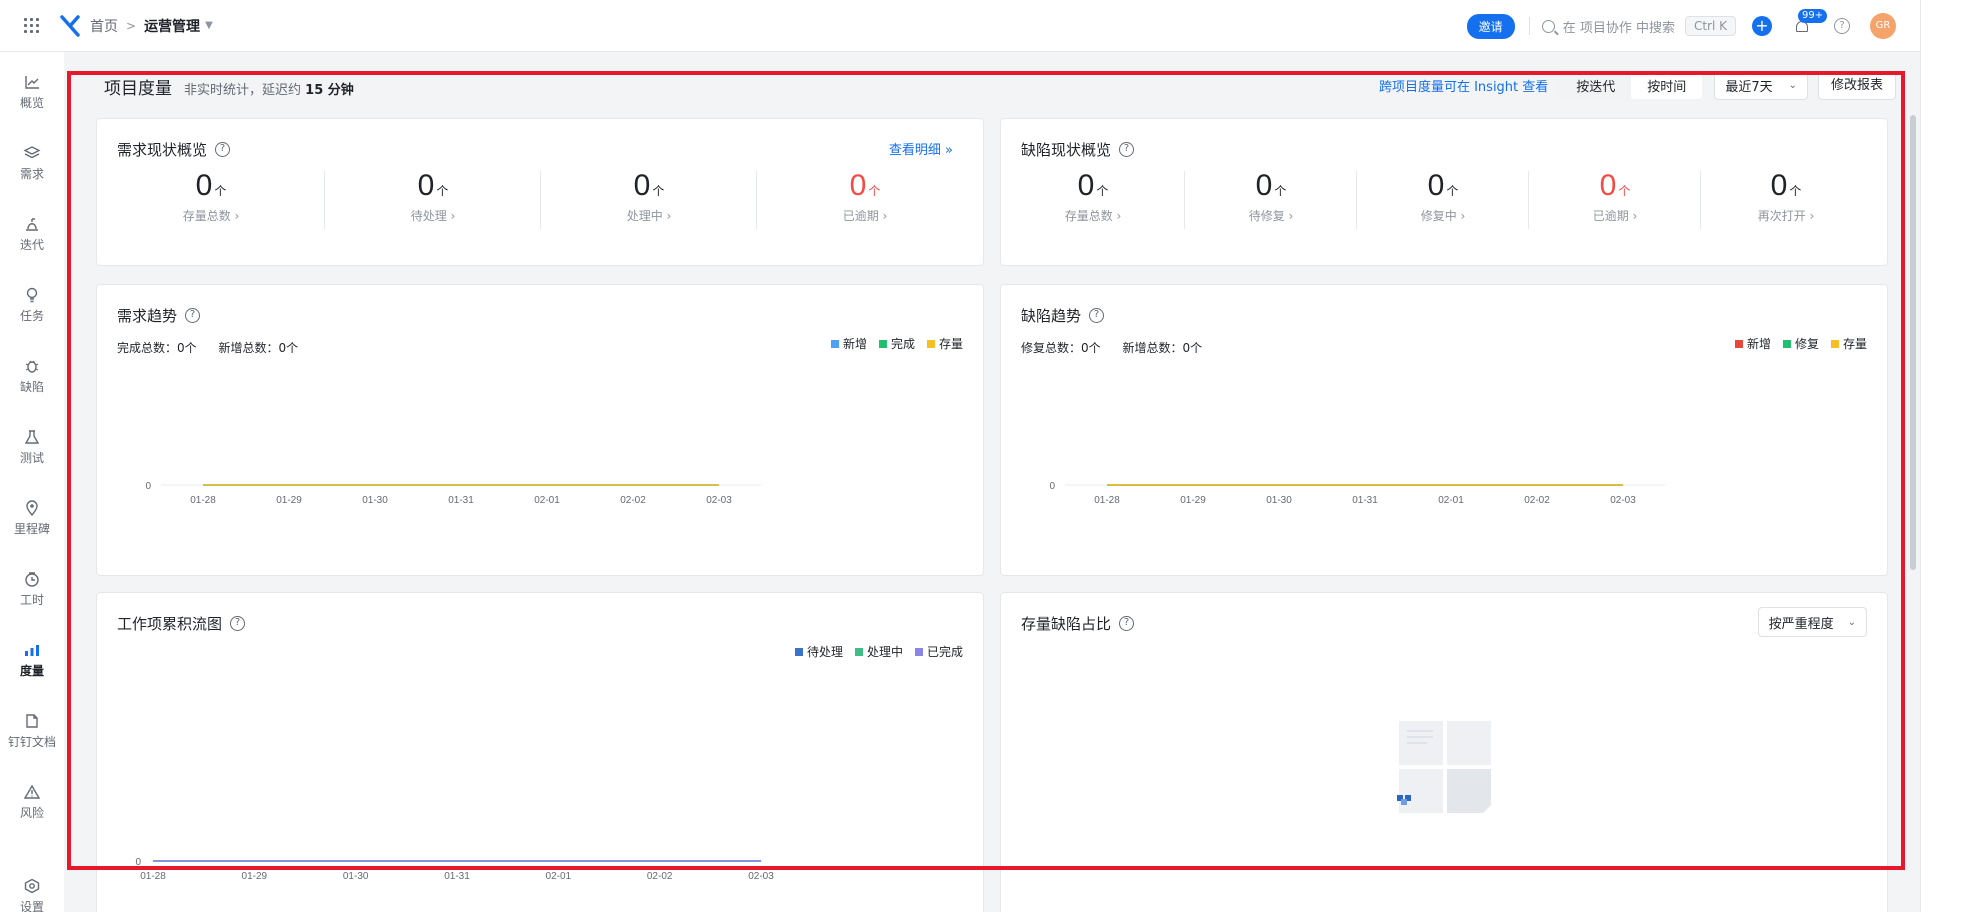  I want to click on cumulative-flow-chart: 0 01-28 01-29 01-30 01-31 02-01 02-02 02-03, so click(454, 869).